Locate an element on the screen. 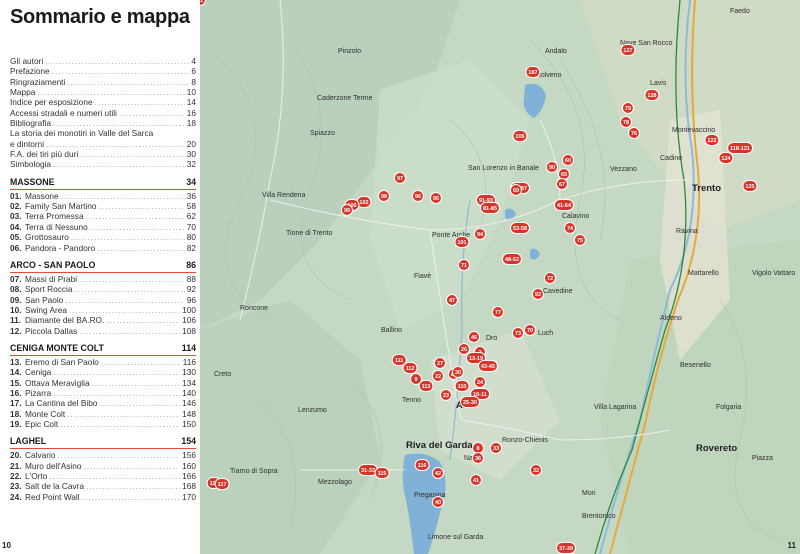 The width and height of the screenshot is (800, 554). crag-marker: 81-85 is located at coordinates (490, 208).